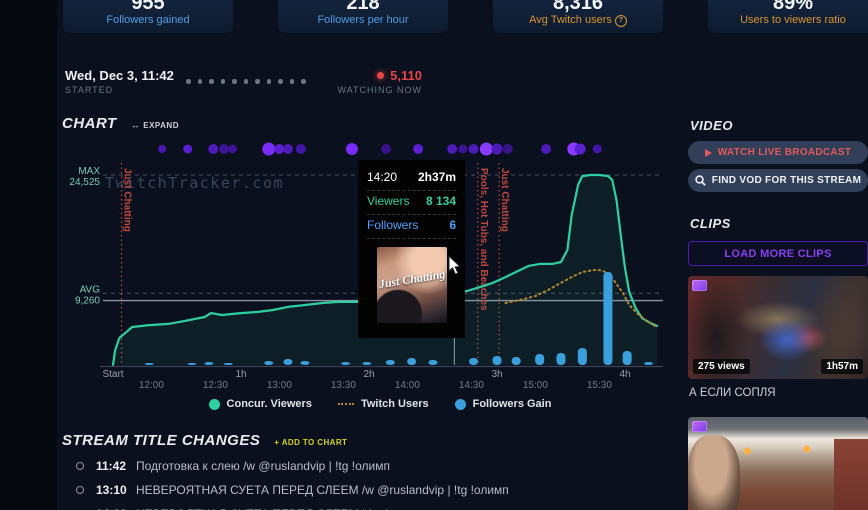  Describe the element at coordinates (383, 404) in the screenshot. I see `legend-item-twitch-users: Twitch Users` at that location.